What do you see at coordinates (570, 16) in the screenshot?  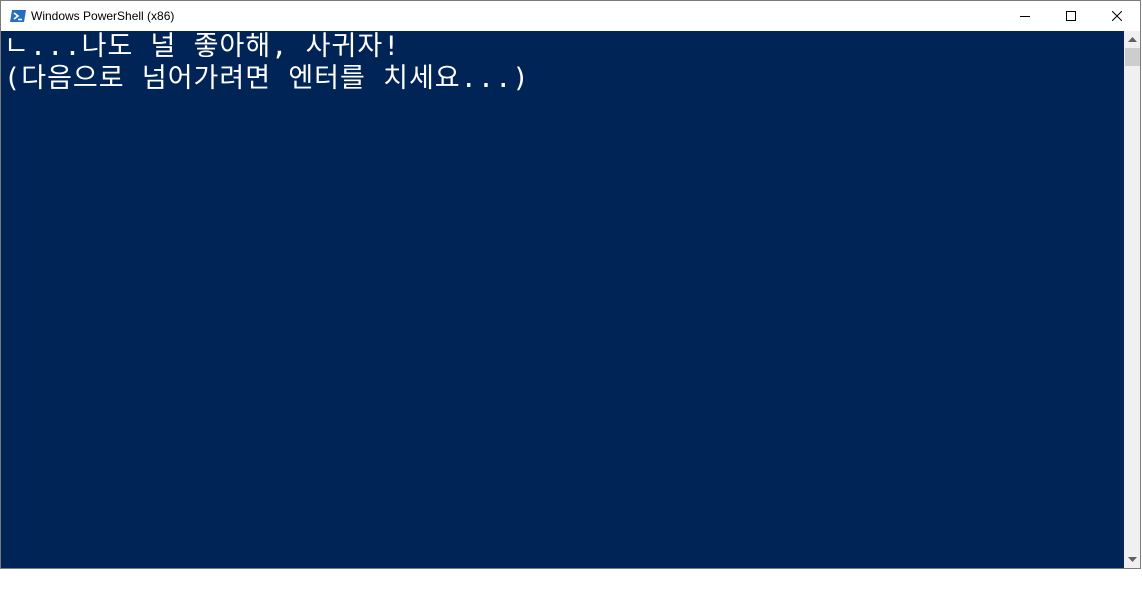 I see `title-bar: Windows PowerShell (x86)` at bounding box center [570, 16].